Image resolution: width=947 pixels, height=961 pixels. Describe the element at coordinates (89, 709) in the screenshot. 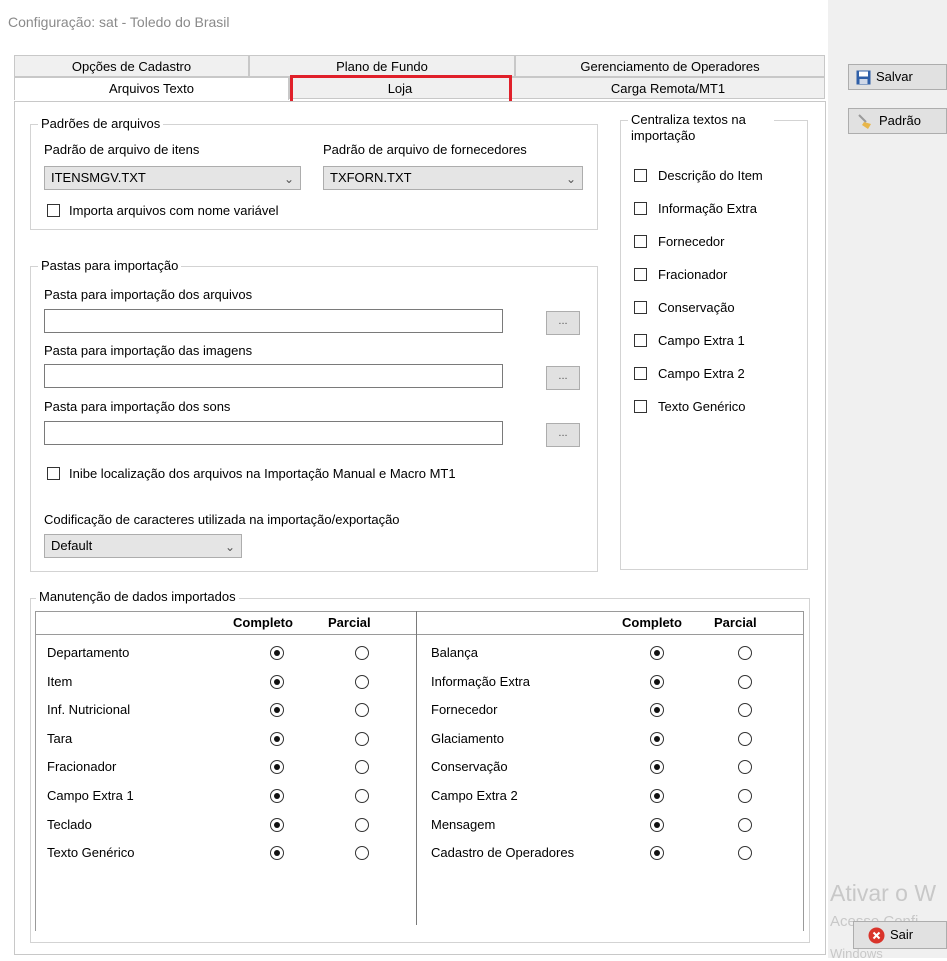

I see `manutencao-row-label: Inf. Nutricional` at that location.